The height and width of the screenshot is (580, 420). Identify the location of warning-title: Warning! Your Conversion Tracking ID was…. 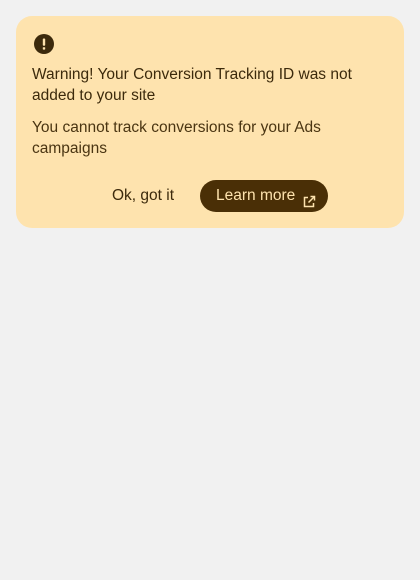
(192, 85).